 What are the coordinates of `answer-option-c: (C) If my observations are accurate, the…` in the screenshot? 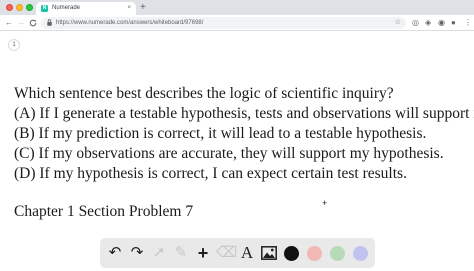 It's located at (229, 153).